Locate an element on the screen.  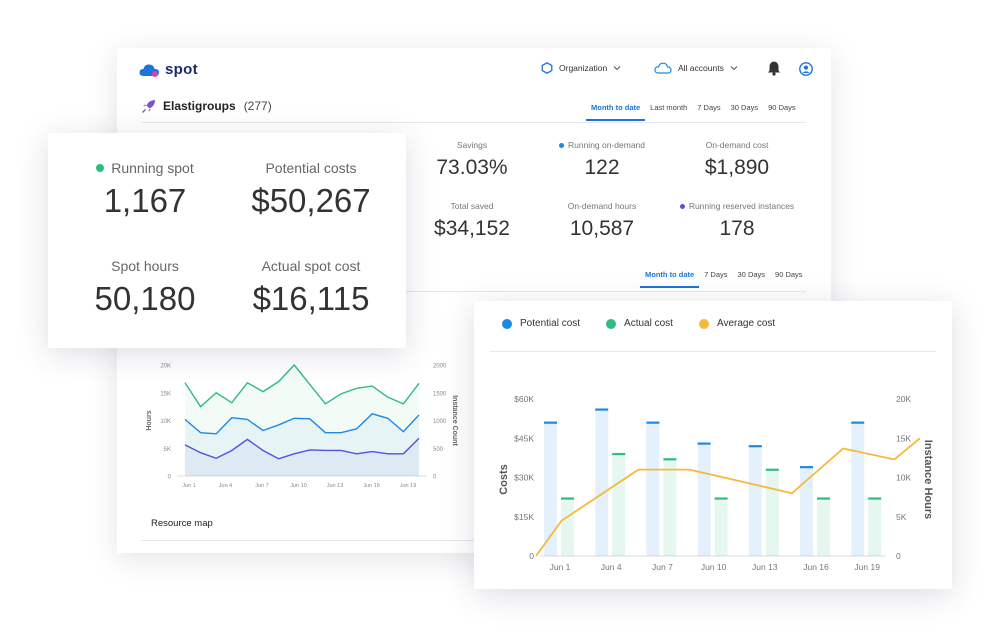
y-tick-label: $60K is located at coordinates (524, 399).